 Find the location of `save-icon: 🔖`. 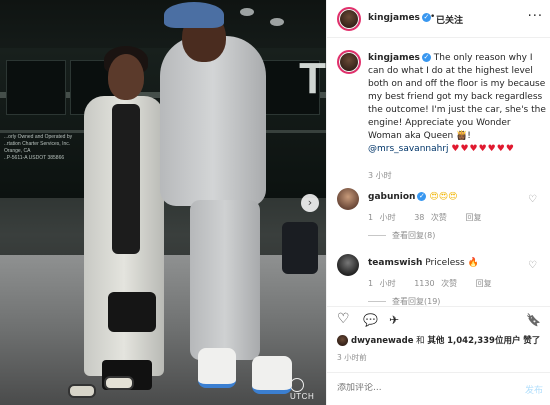

save-icon: 🔖 is located at coordinates (533, 320).